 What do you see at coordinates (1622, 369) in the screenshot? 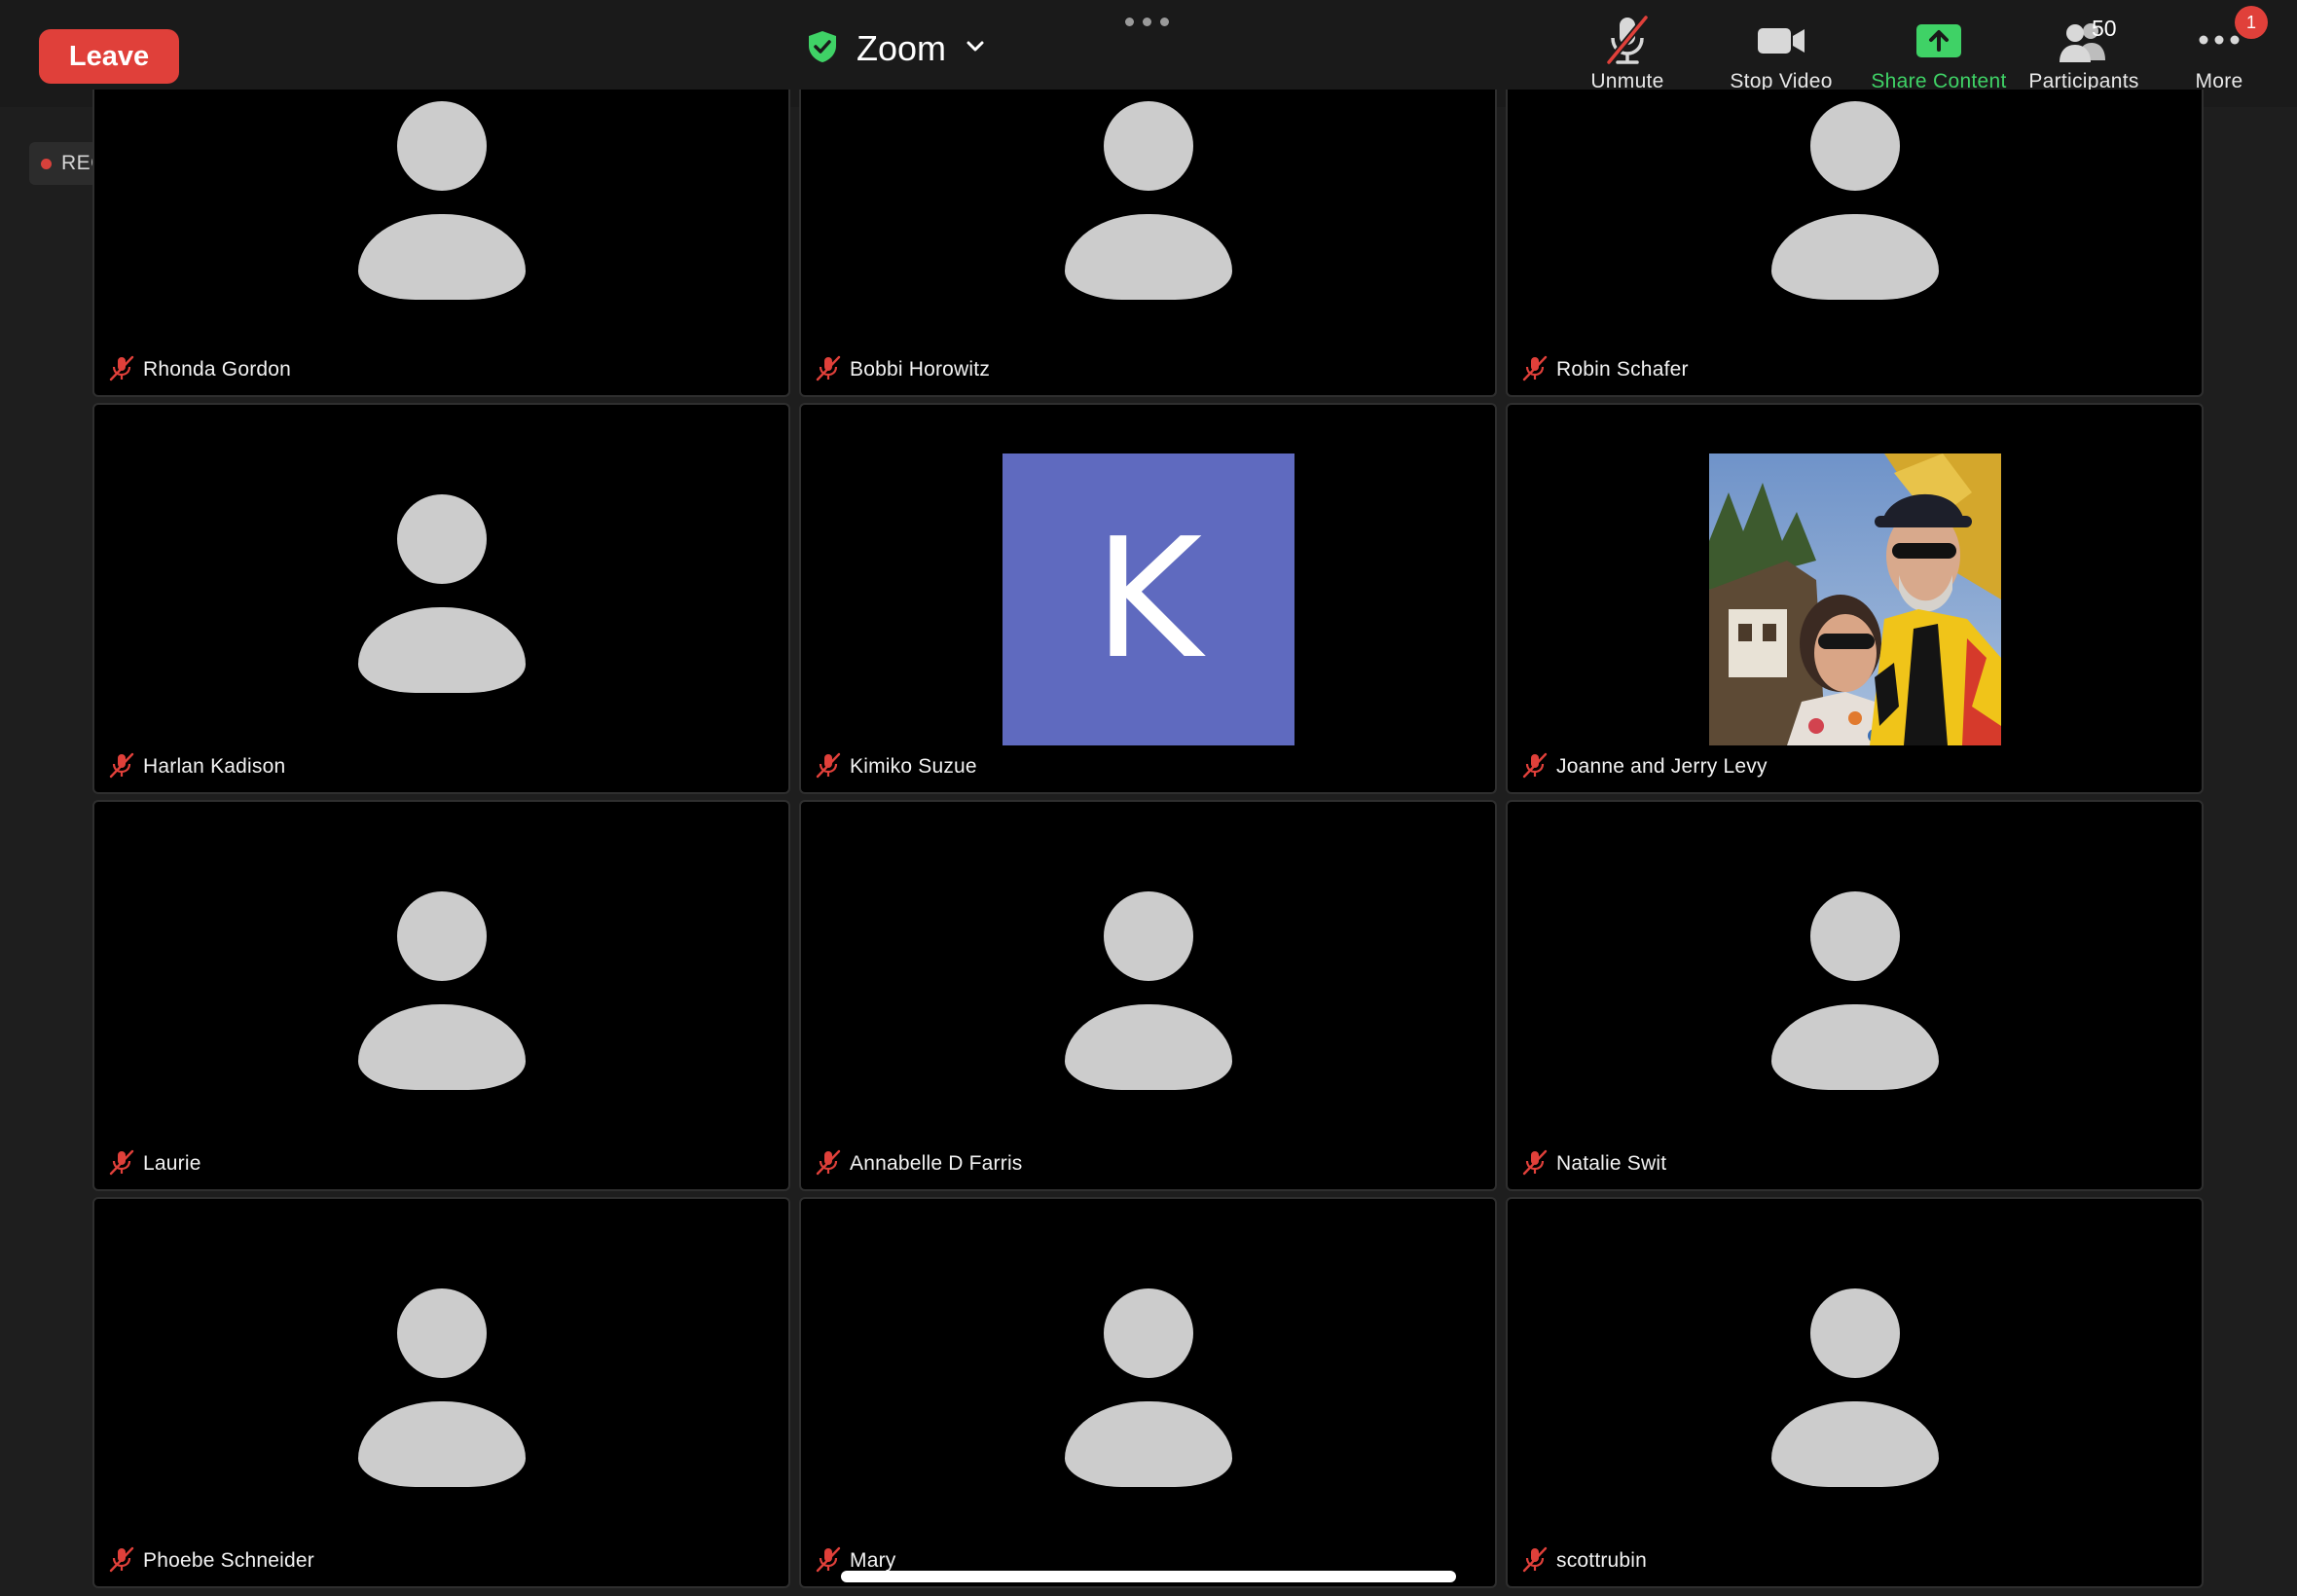
I see `participant-name: Robin Schafer` at bounding box center [1622, 369].